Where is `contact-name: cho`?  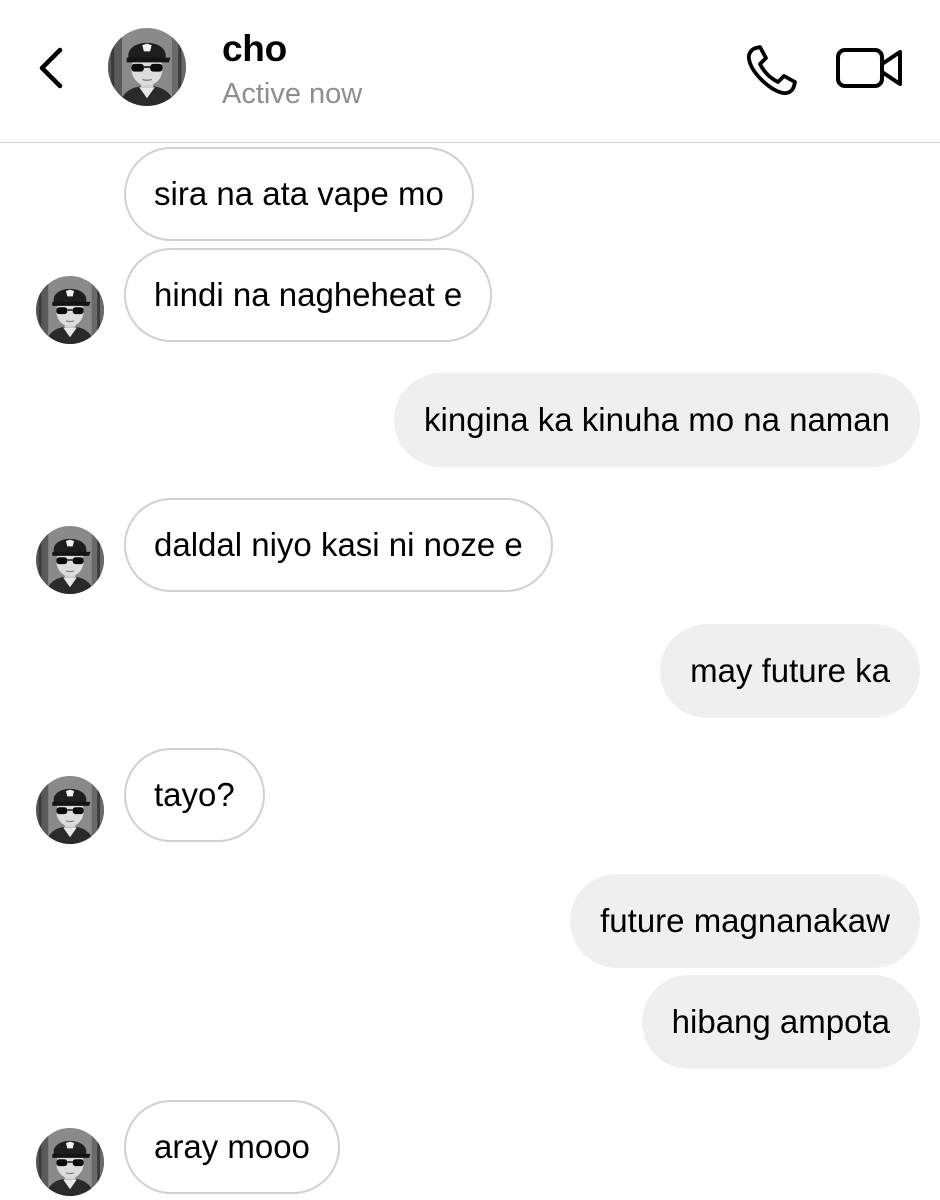 contact-name: cho is located at coordinates (254, 49).